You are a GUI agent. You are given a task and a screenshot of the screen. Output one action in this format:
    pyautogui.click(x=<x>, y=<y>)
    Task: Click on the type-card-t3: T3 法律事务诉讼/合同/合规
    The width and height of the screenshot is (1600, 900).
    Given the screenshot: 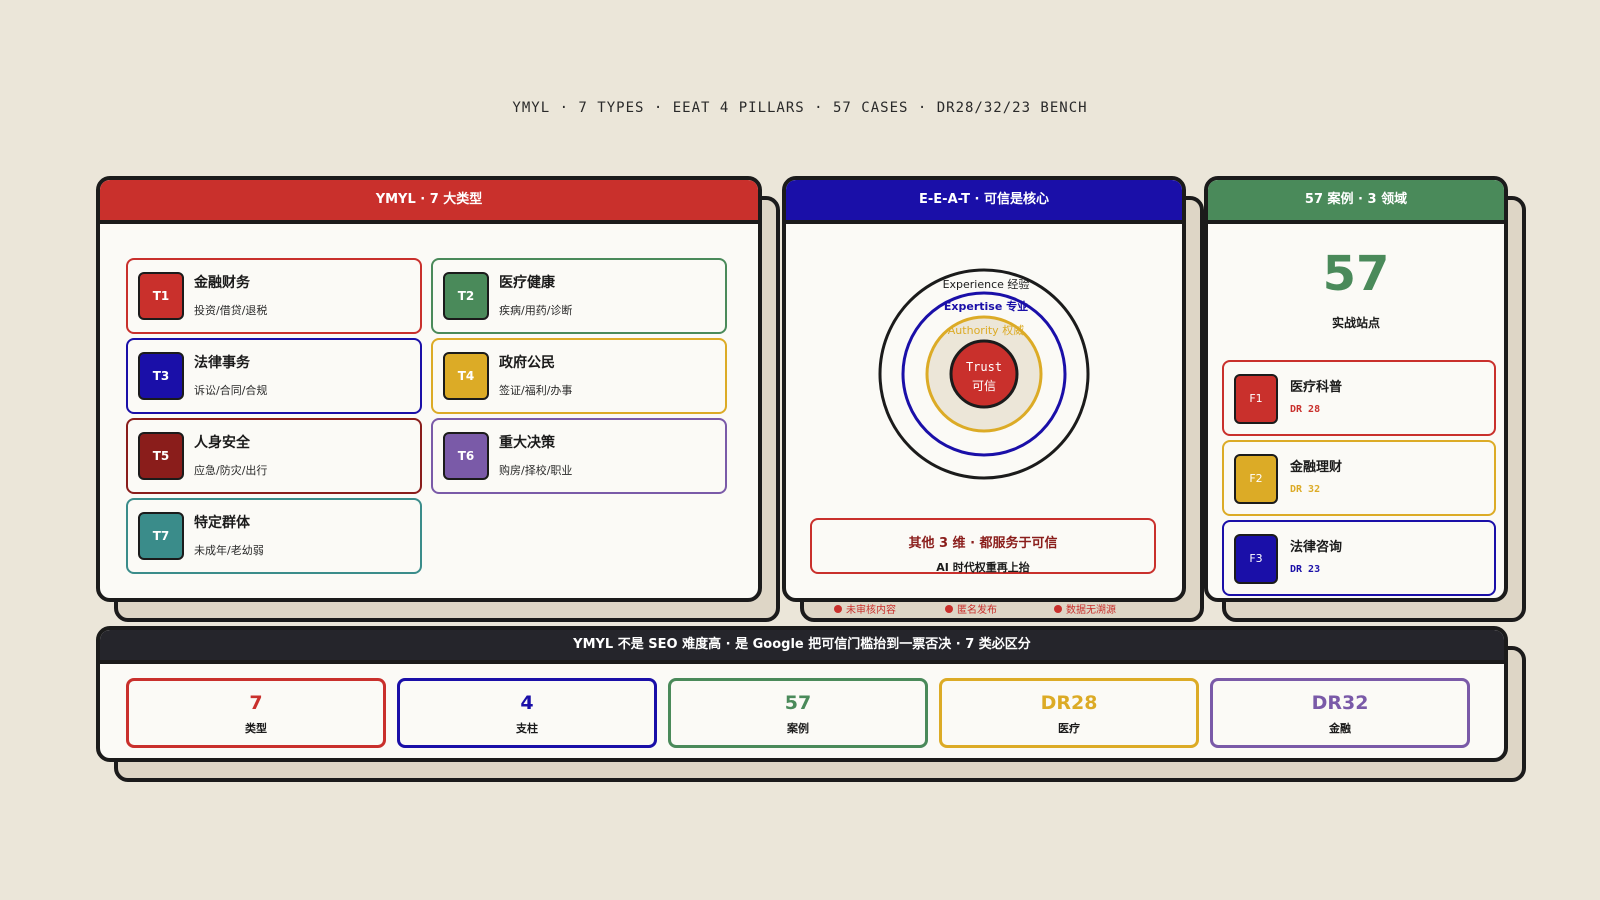 What is the action you would take?
    pyautogui.click(x=274, y=376)
    